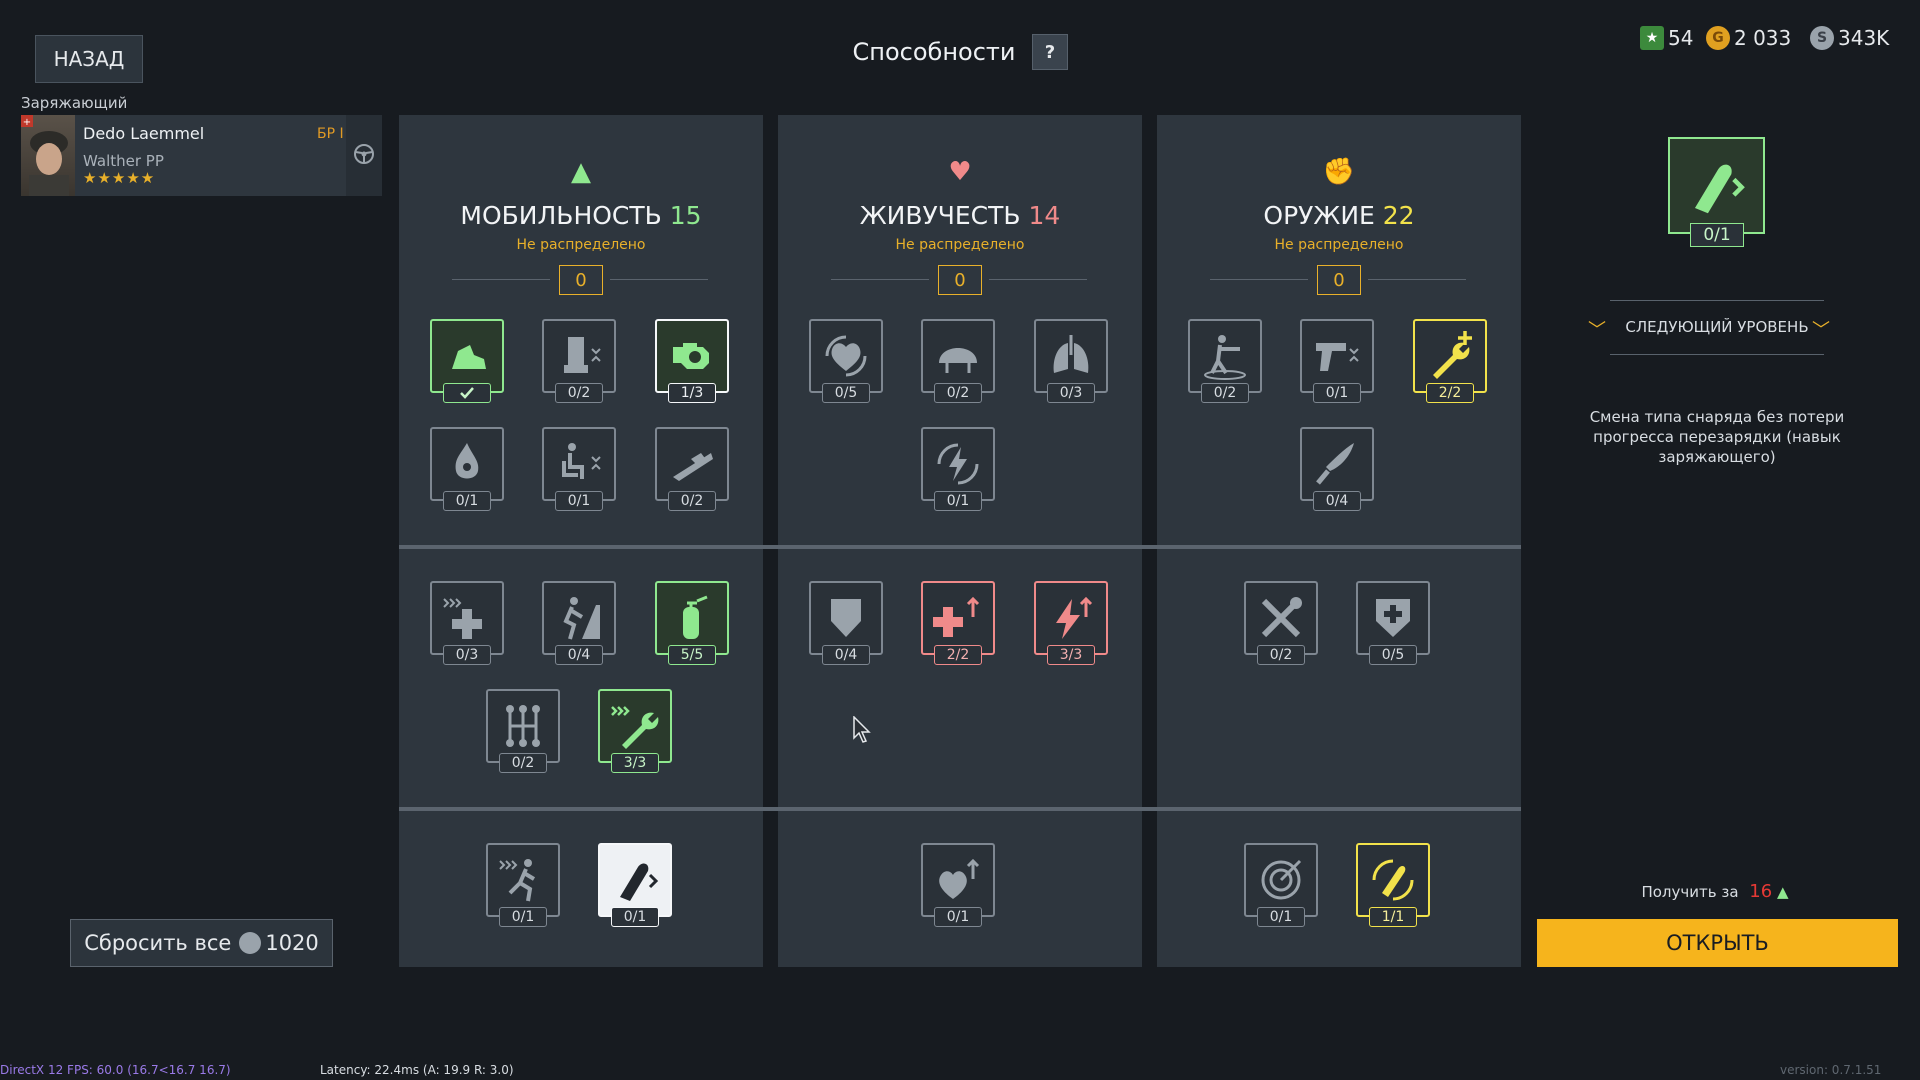 The image size is (1920, 1080). I want to click on seated-person-icon, so click(579, 464).